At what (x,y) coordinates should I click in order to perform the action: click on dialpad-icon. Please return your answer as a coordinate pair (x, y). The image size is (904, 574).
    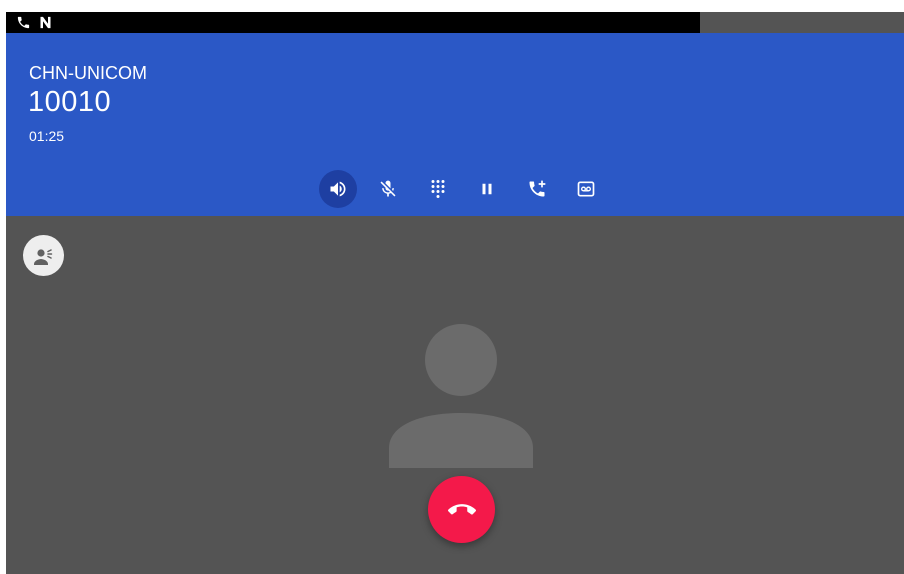
    Looking at the image, I should click on (438, 189).